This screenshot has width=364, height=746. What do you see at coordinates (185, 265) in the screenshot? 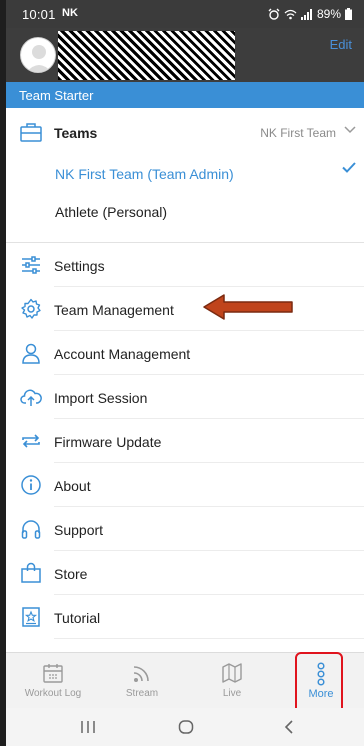
I see `menu-item-settings: Settings` at bounding box center [185, 265].